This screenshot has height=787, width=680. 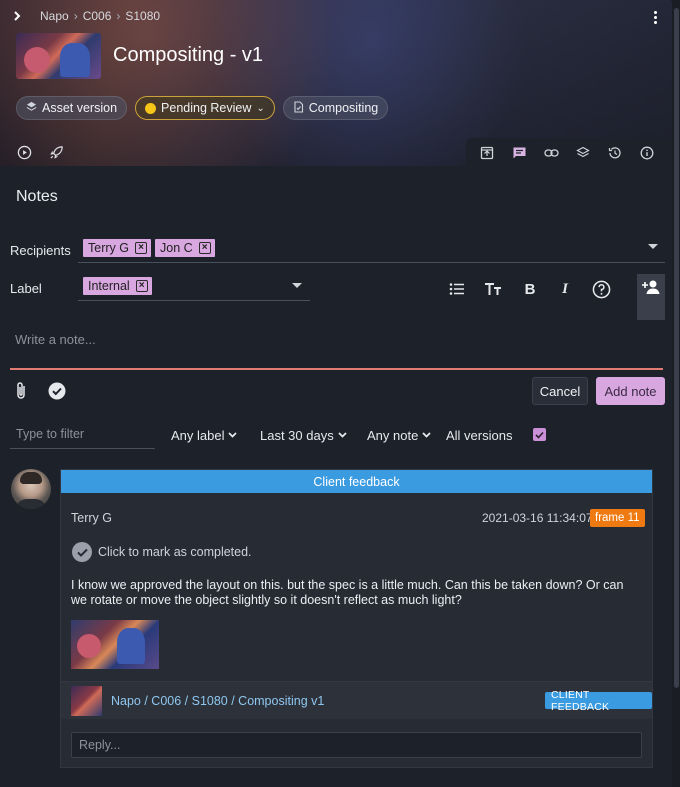 I want to click on note-type-filter-text: Any note, so click(x=393, y=435).